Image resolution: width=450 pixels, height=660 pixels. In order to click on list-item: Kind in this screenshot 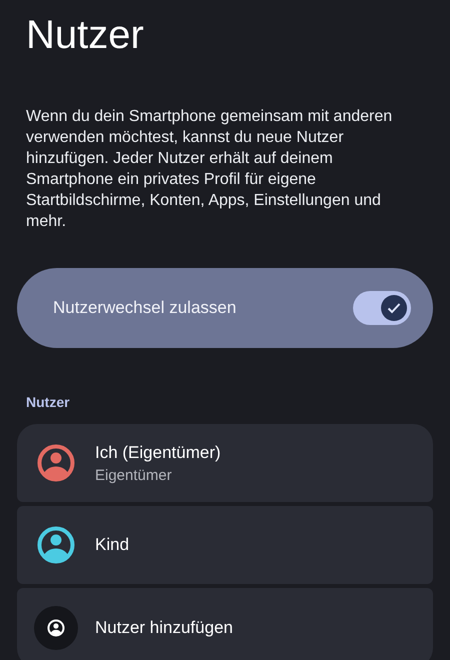, I will do `click(225, 545)`.